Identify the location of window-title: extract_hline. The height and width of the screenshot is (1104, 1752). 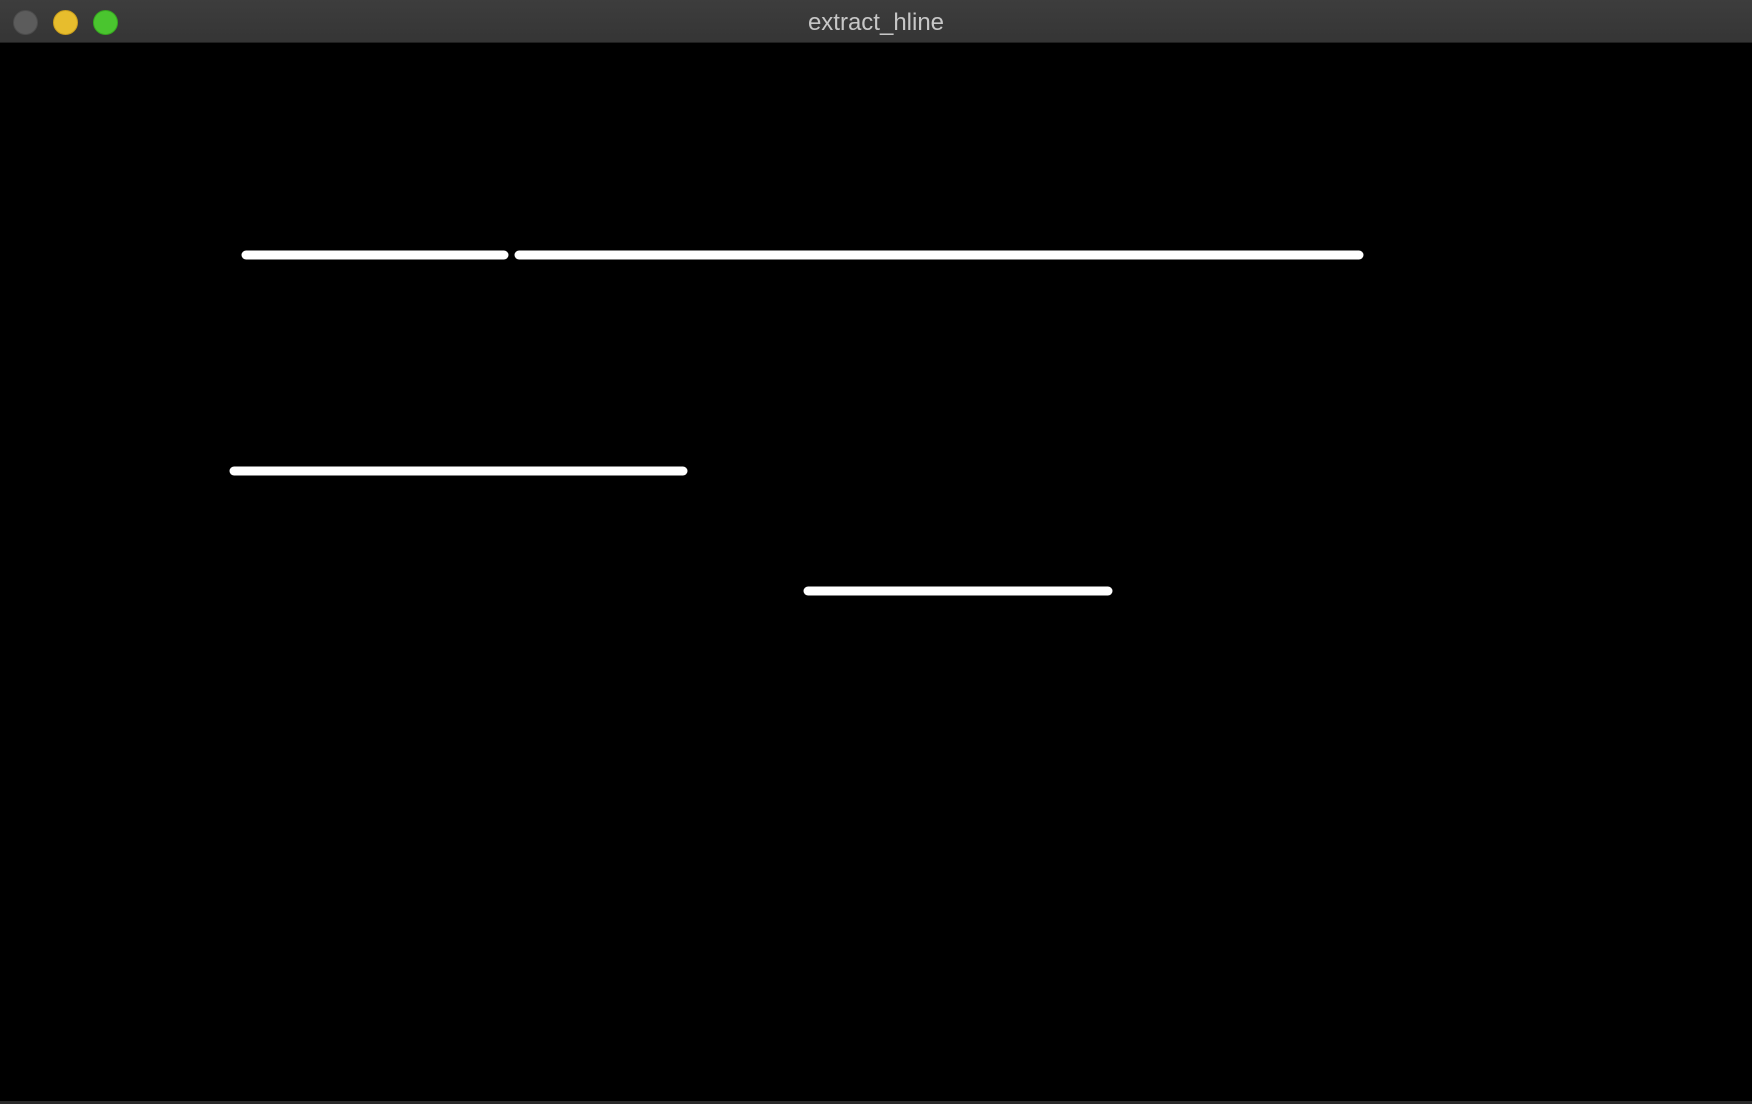
(876, 22).